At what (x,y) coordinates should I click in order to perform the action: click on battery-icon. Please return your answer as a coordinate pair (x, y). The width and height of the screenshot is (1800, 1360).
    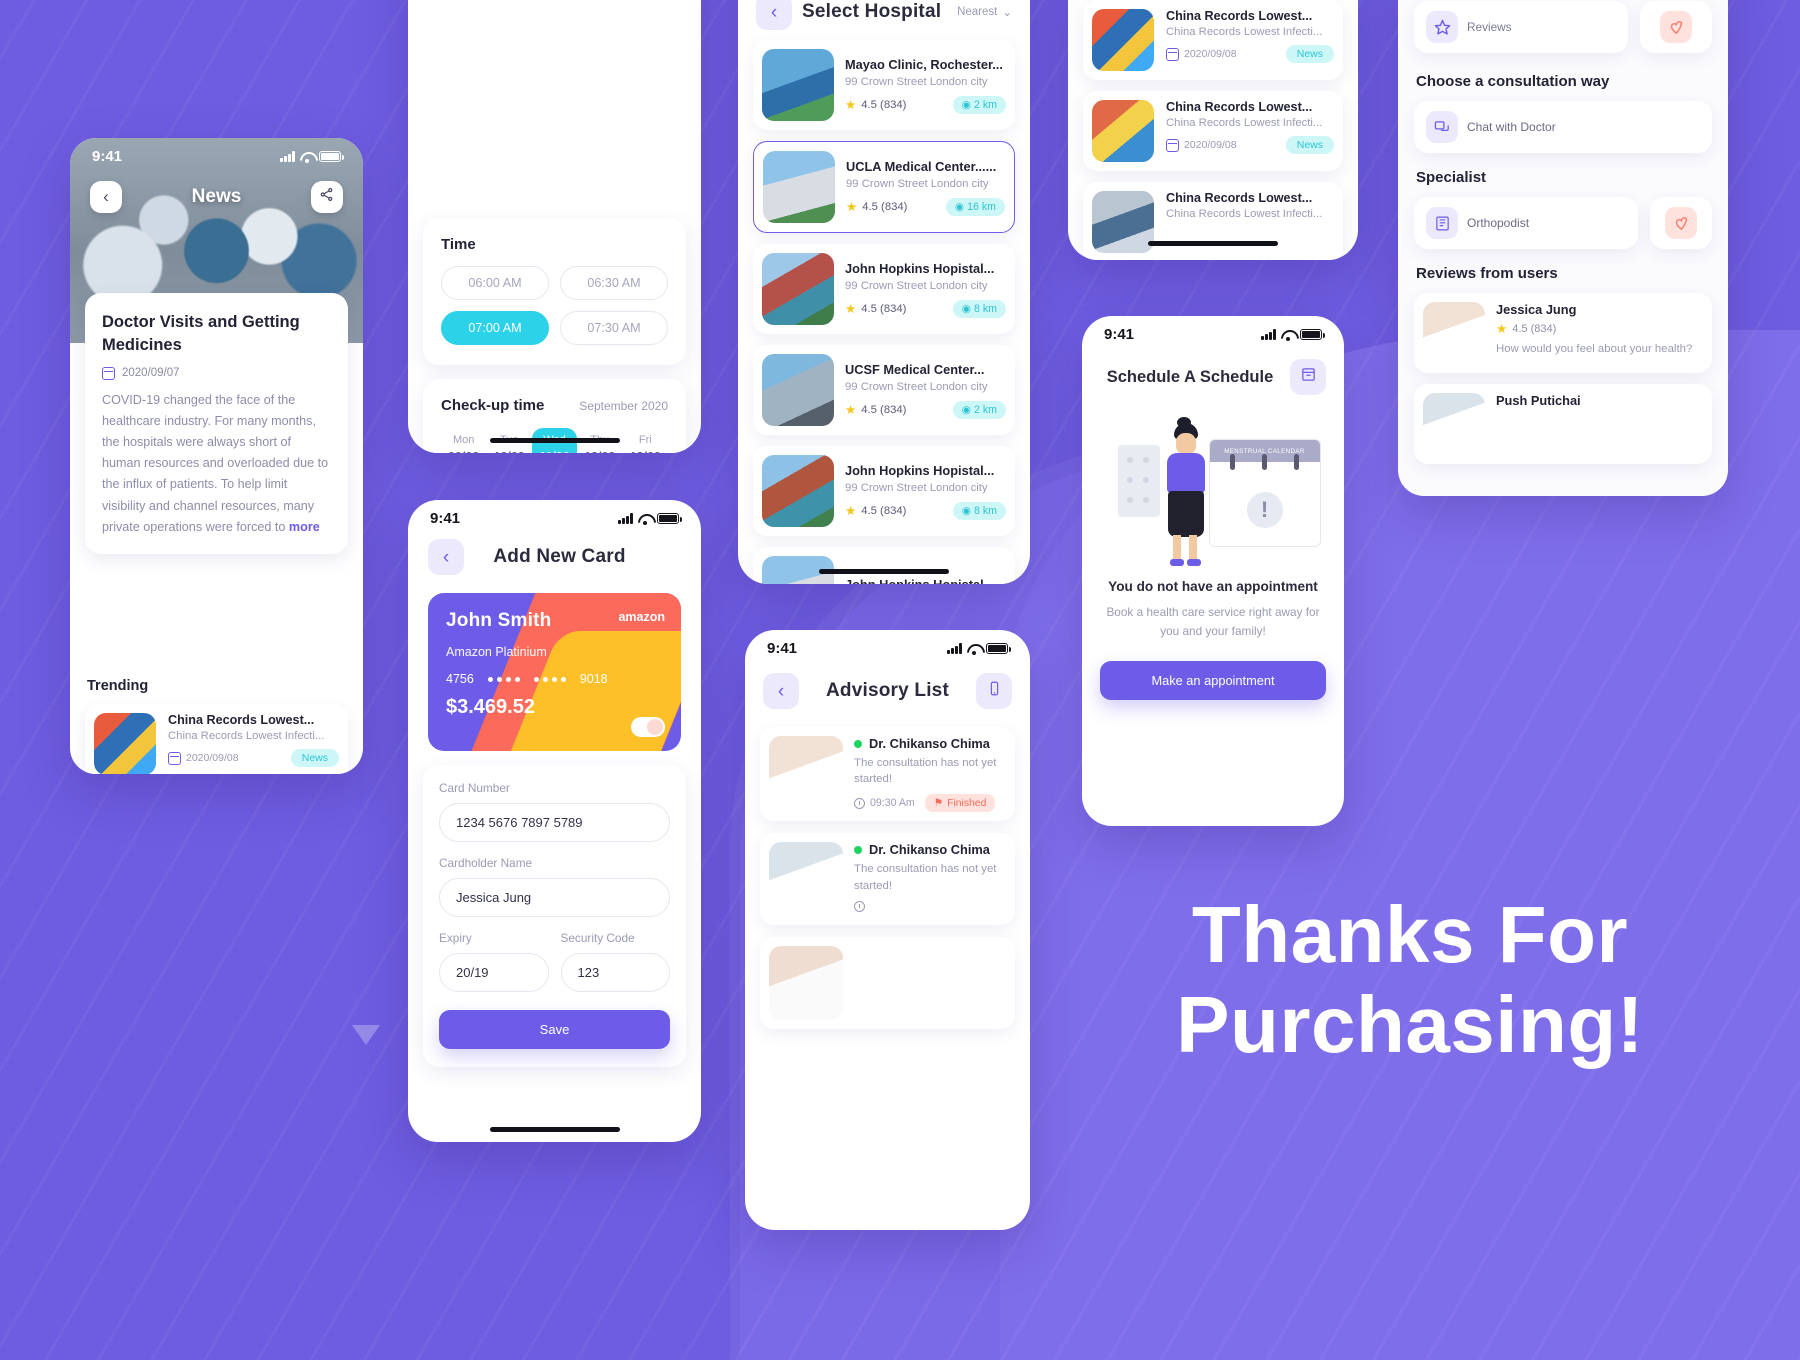
    Looking at the image, I should click on (1312, 334).